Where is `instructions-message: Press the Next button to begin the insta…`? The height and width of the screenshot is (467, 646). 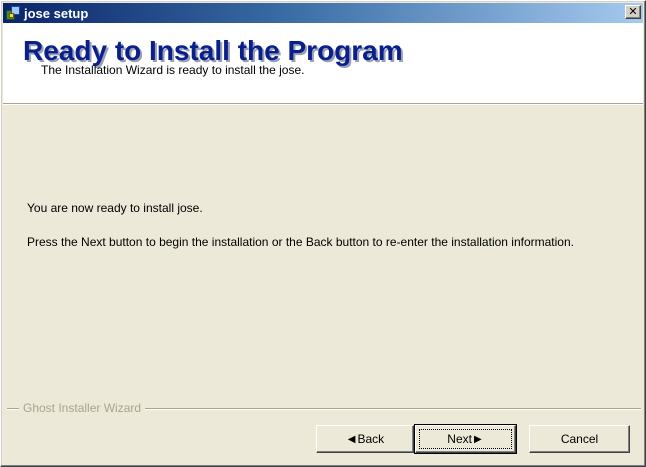 instructions-message: Press the Next button to begin the insta… is located at coordinates (300, 242).